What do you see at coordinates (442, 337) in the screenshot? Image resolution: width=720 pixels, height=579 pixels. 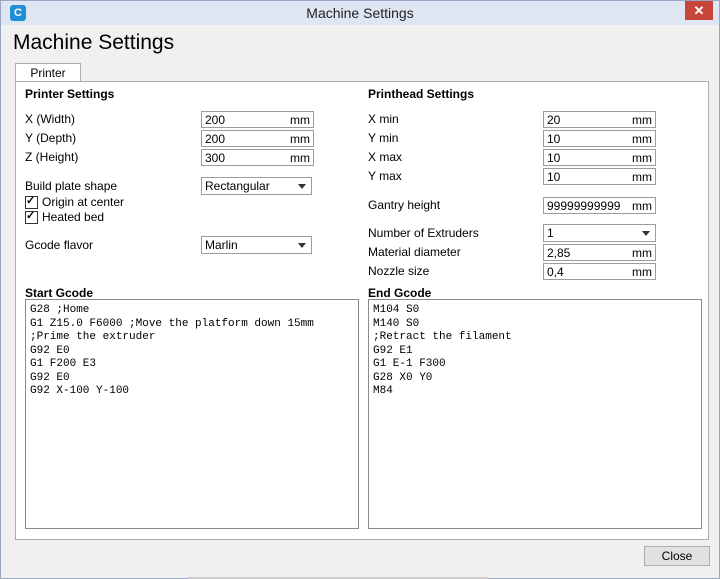 I see `end-gcode-line: ;Retract the filament` at bounding box center [442, 337].